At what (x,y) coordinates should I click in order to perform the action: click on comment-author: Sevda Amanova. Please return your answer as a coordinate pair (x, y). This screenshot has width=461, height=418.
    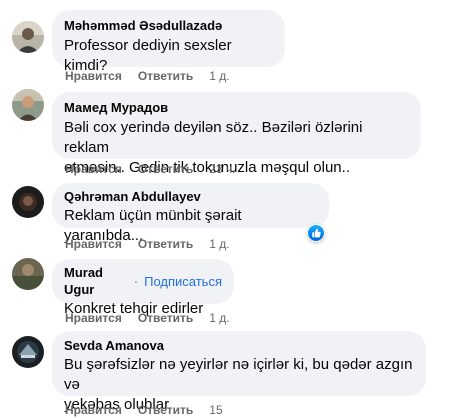
    Looking at the image, I should click on (239, 345).